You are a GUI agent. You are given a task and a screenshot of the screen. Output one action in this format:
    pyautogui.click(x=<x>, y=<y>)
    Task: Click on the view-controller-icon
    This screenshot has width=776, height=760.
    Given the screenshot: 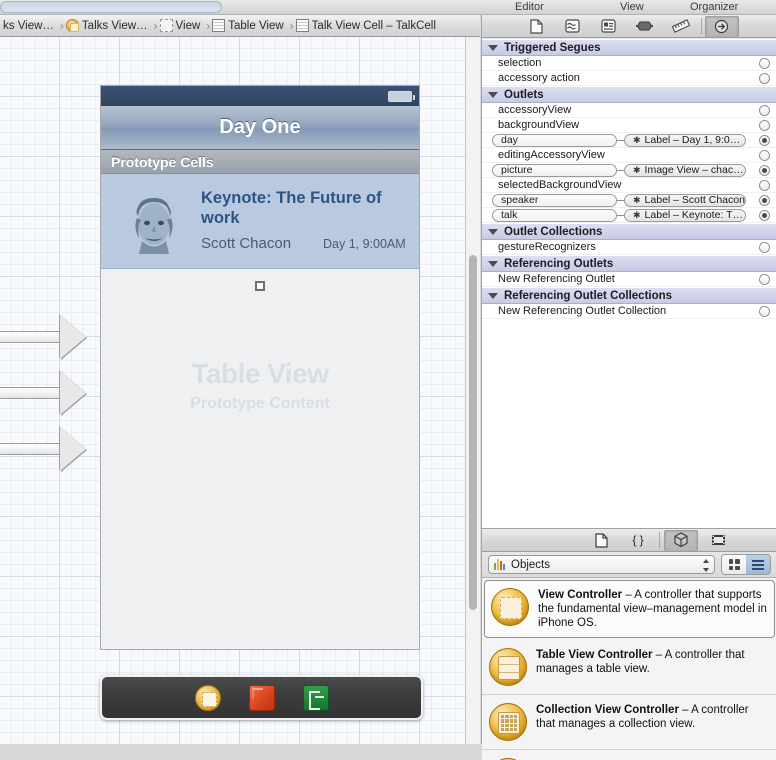 What is the action you would take?
    pyautogui.click(x=72, y=25)
    